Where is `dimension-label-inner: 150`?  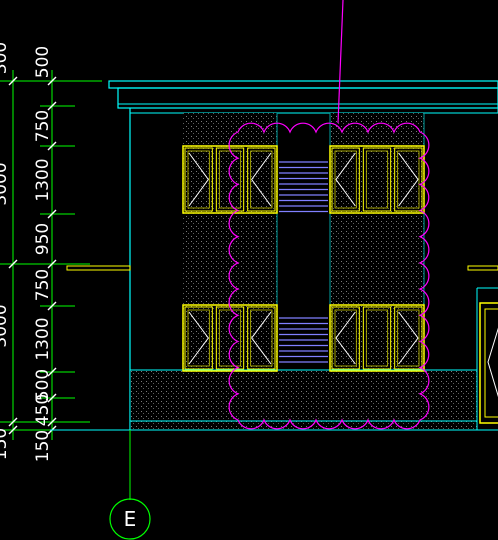
dimension-label-inner: 150 is located at coordinates (43, 446).